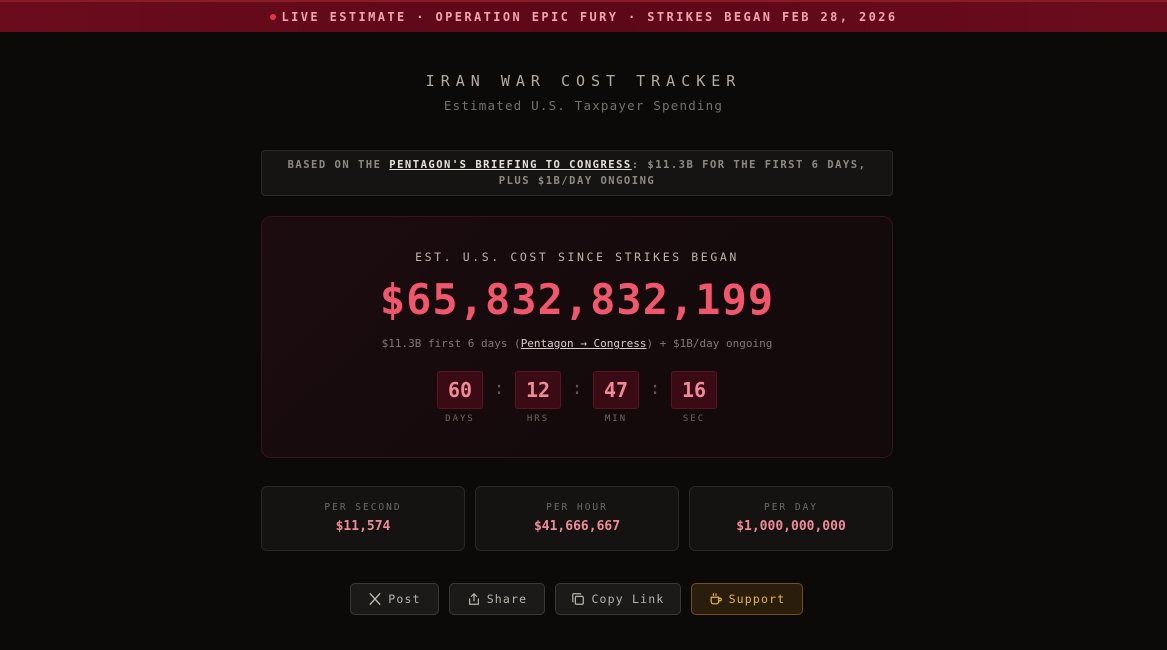 This screenshot has height=650, width=1167. I want to click on stat-value: $11,574, so click(363, 526).